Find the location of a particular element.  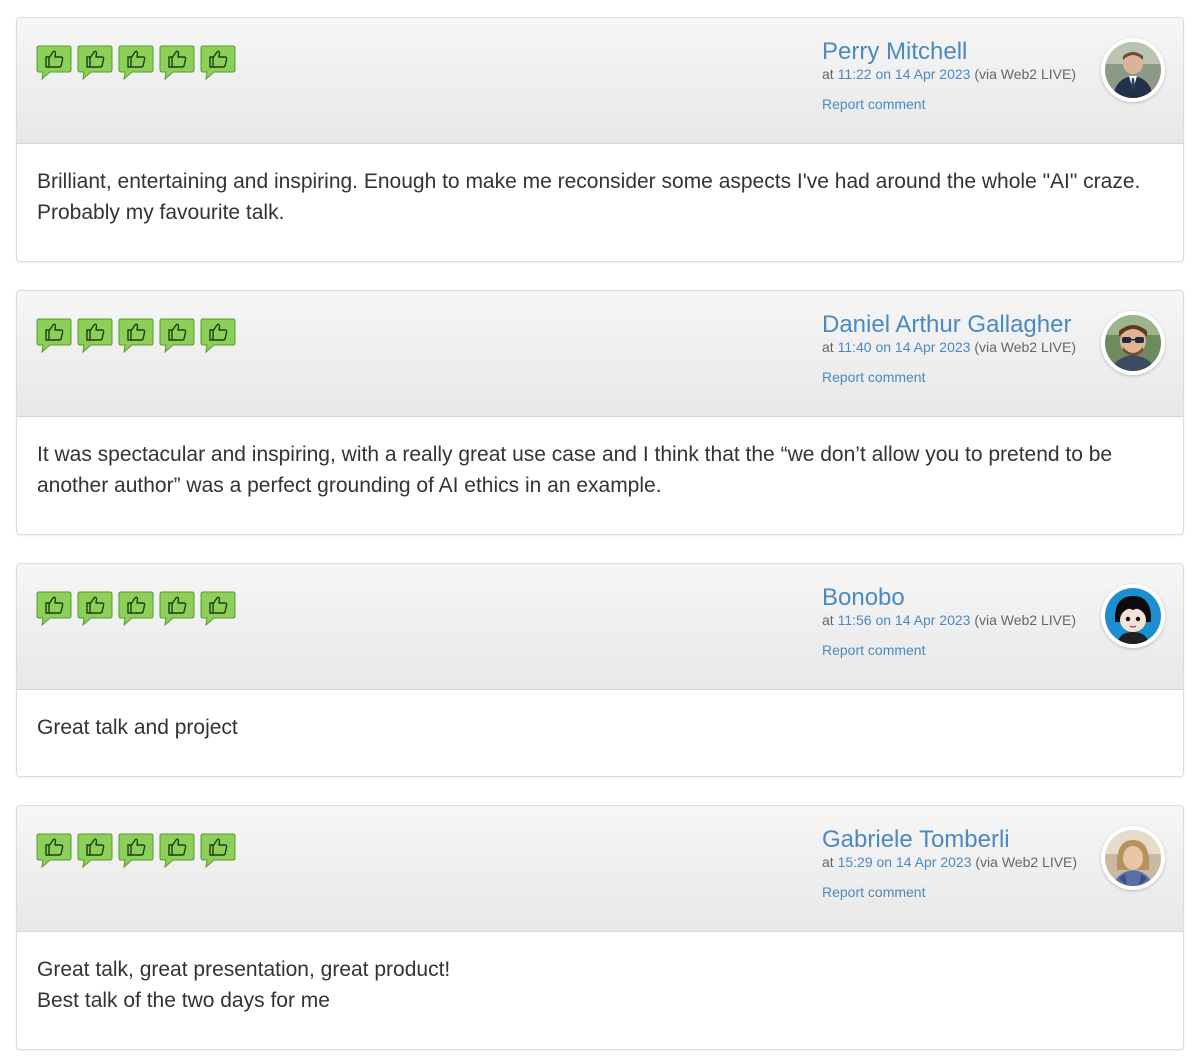

cartoon-character-avatar-icon is located at coordinates (1133, 616).